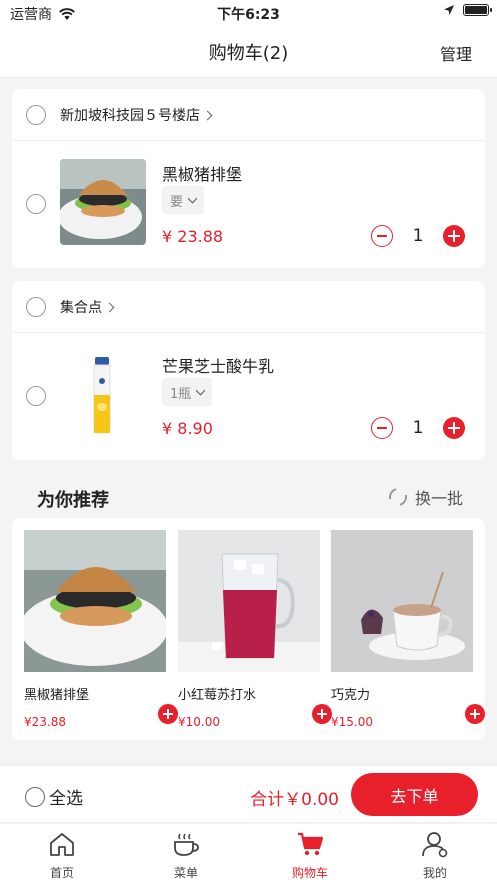 This screenshot has width=497, height=883. I want to click on select-all-radio, so click(35, 796).